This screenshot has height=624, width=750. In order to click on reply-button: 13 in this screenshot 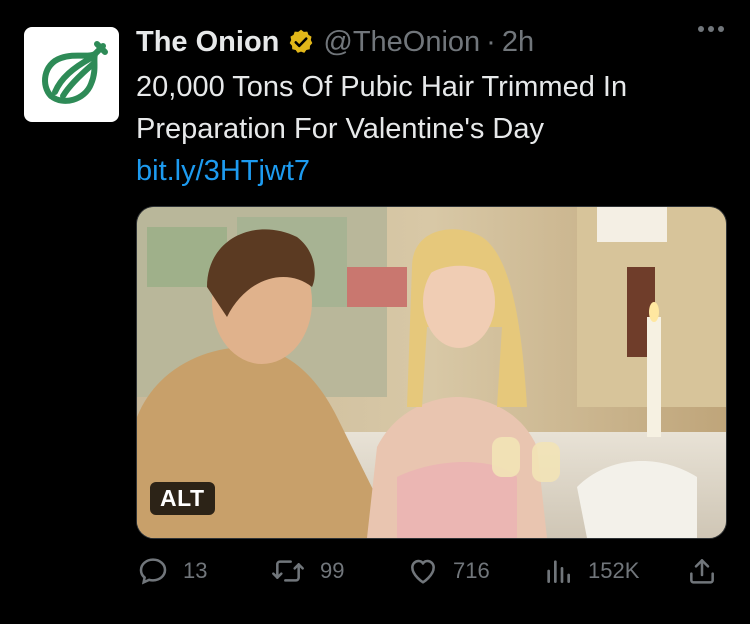, I will do `click(172, 571)`.